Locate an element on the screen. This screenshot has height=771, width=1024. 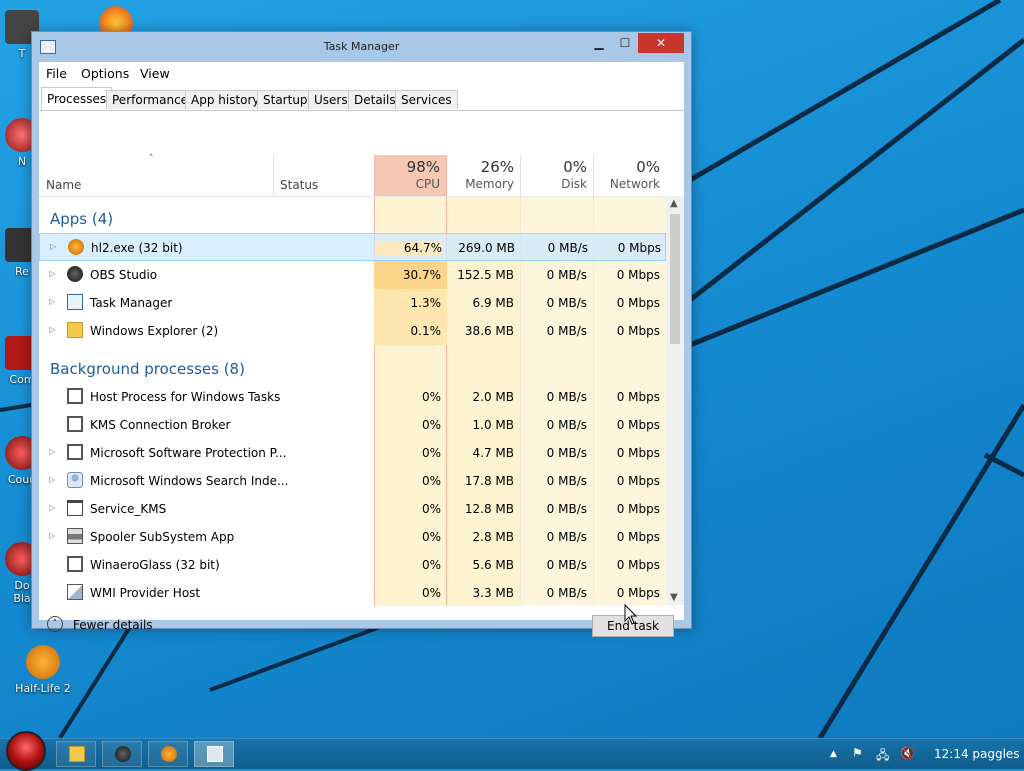
column-header-cpu: 98% CPU is located at coordinates (410, 175).